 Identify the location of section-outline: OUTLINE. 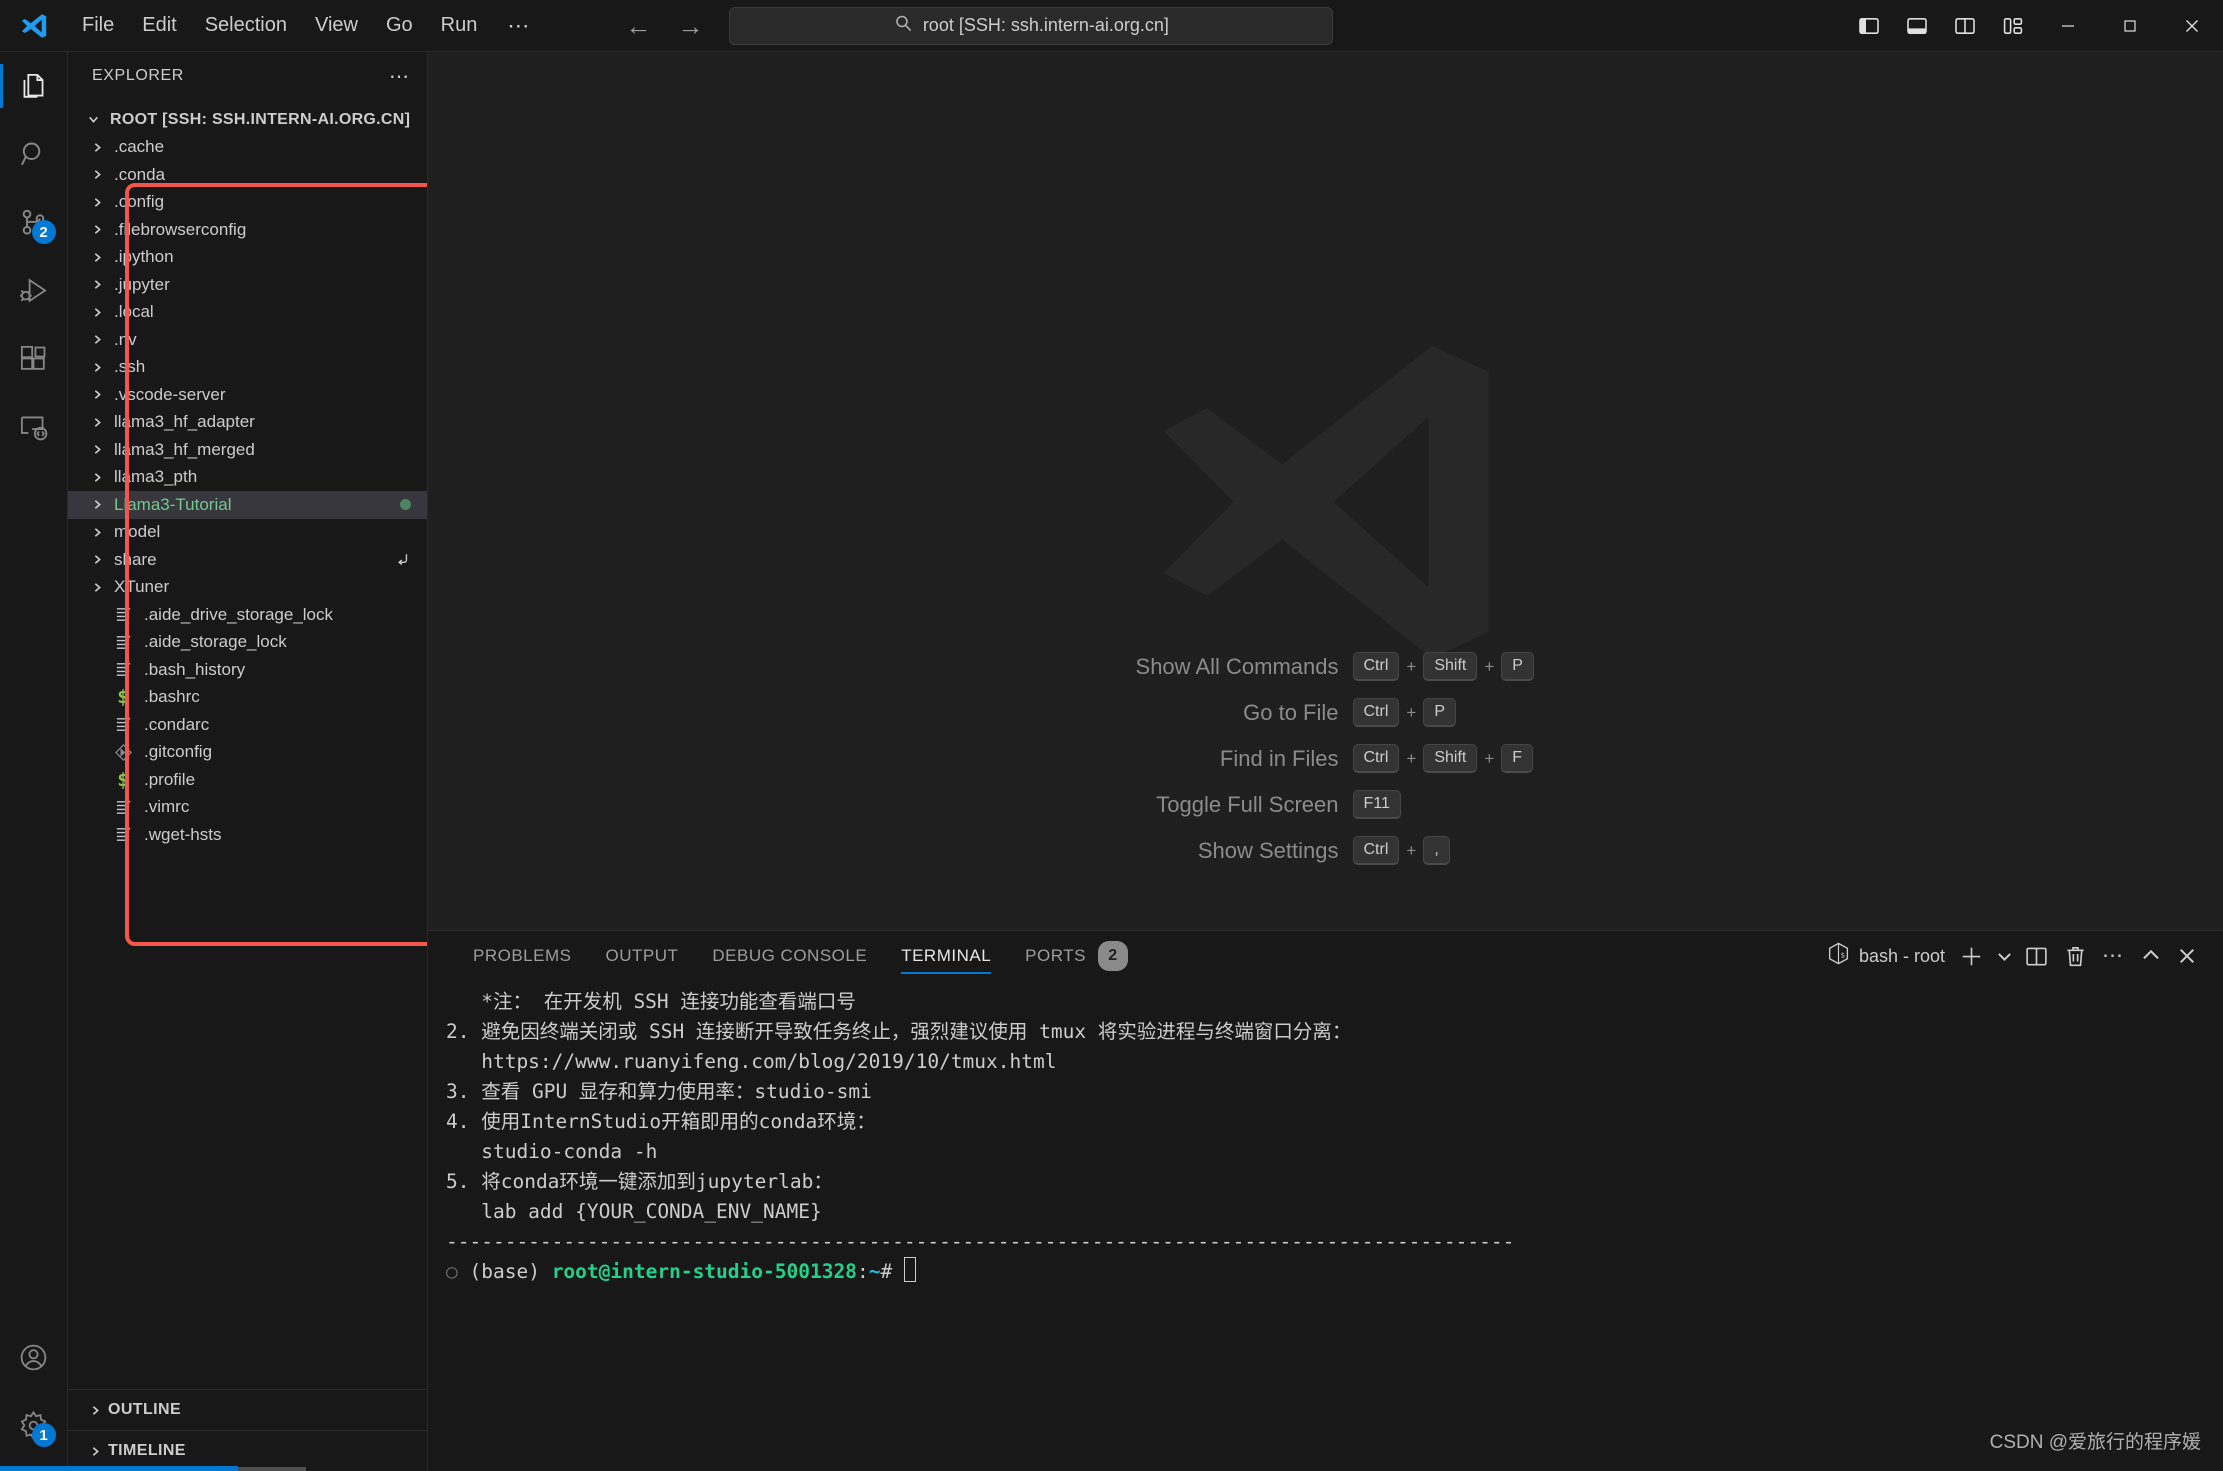
(247, 1409).